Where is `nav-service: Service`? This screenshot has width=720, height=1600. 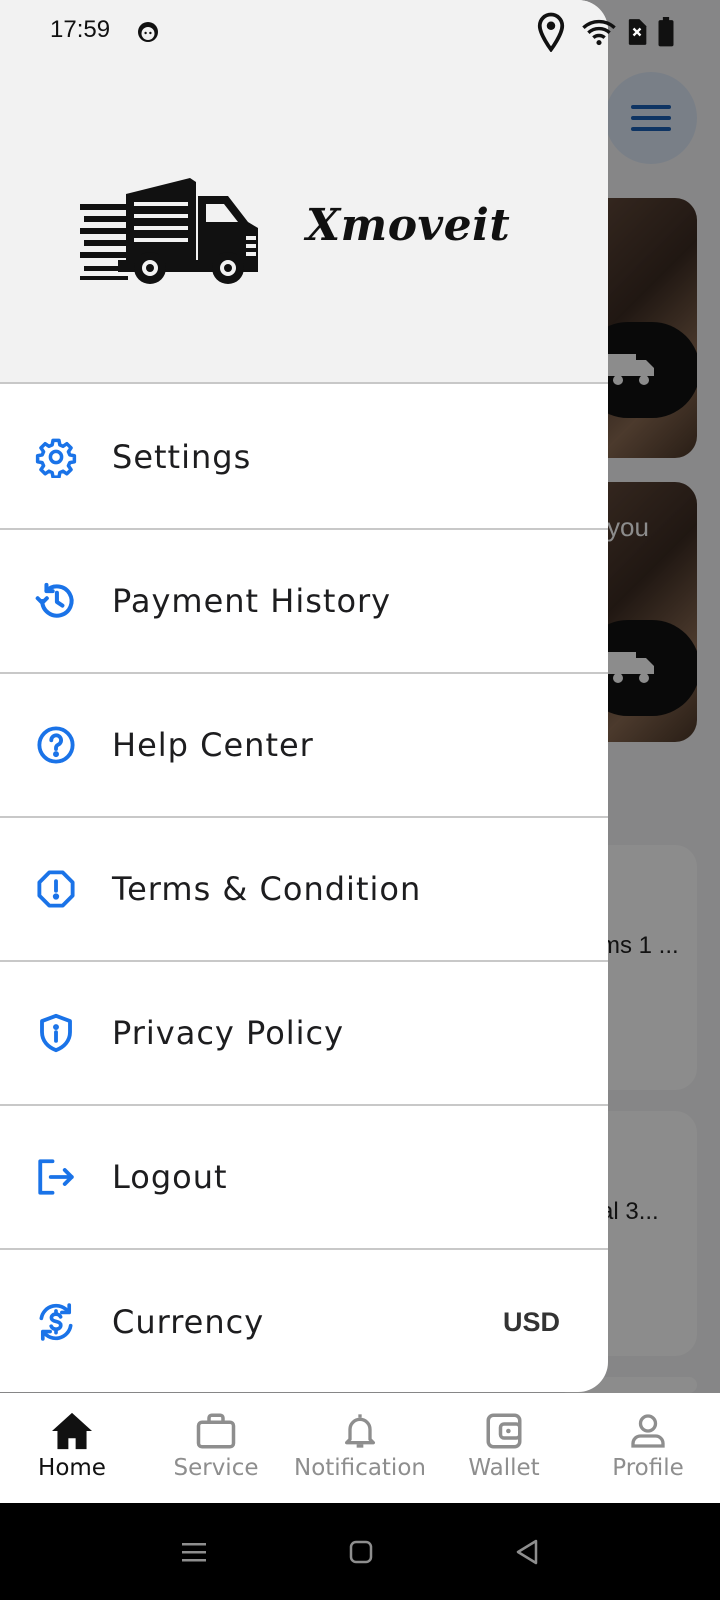
nav-service: Service is located at coordinates (216, 1448).